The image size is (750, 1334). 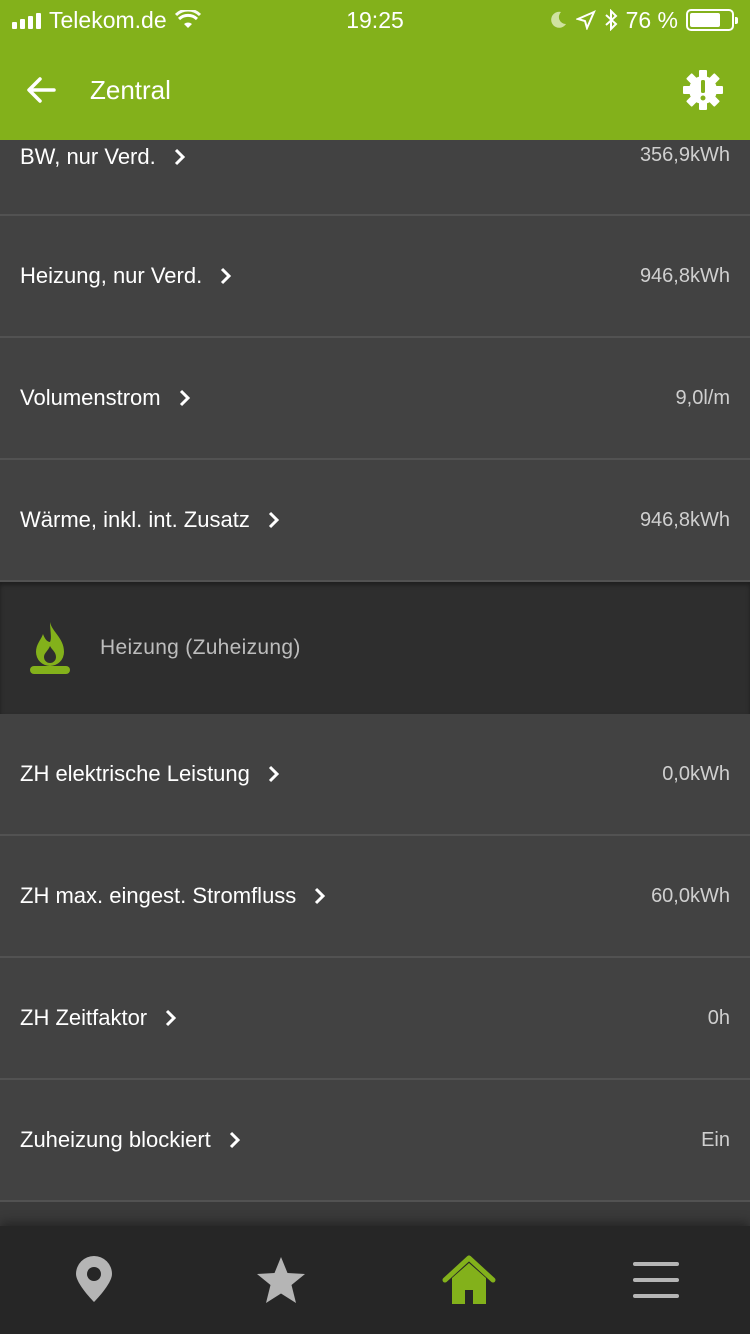 What do you see at coordinates (88, 156) in the screenshot?
I see `row-label-text: BW, nur Verd.` at bounding box center [88, 156].